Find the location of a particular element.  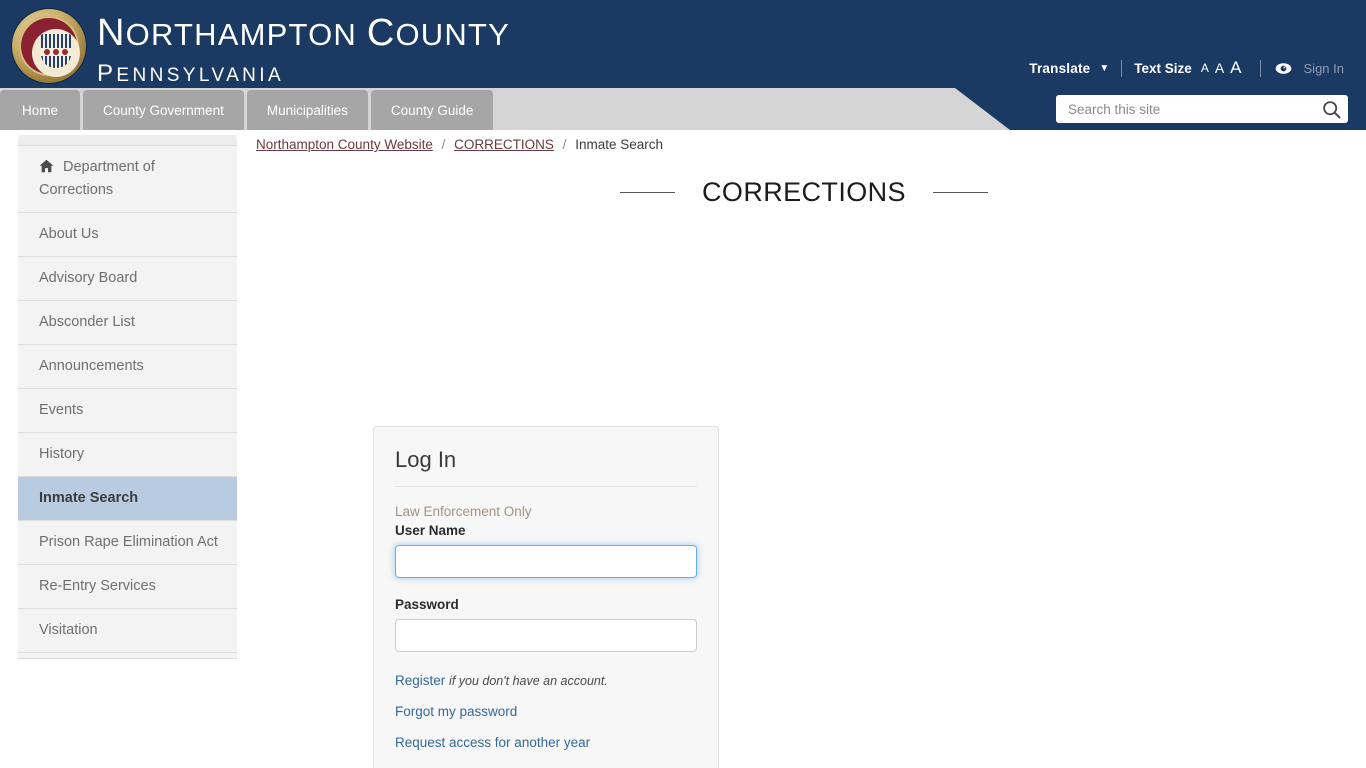

title-rule-right is located at coordinates (960, 192).